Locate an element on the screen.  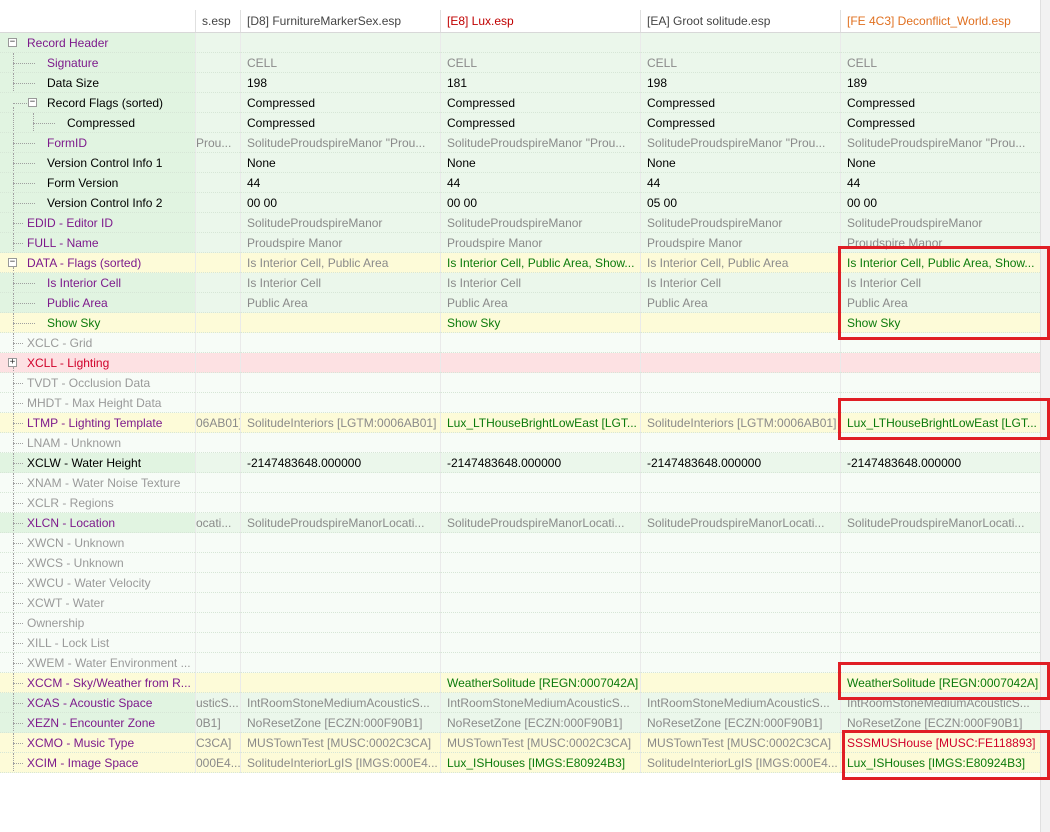
tree-cell: Is Interior Cell is located at coordinates (97, 283).